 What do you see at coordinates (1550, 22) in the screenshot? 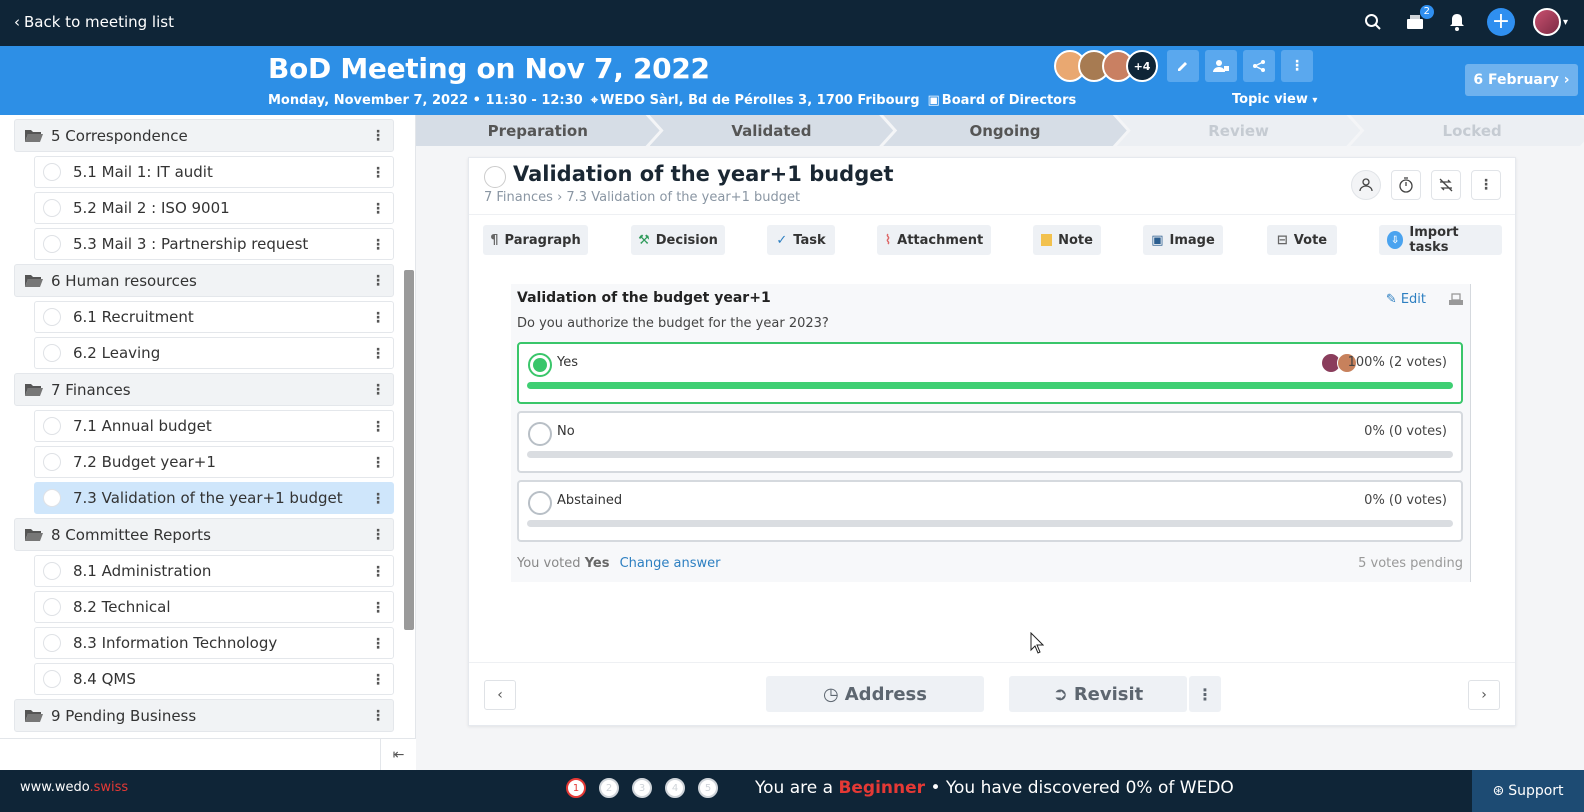
I see `user-menu: ▾` at bounding box center [1550, 22].